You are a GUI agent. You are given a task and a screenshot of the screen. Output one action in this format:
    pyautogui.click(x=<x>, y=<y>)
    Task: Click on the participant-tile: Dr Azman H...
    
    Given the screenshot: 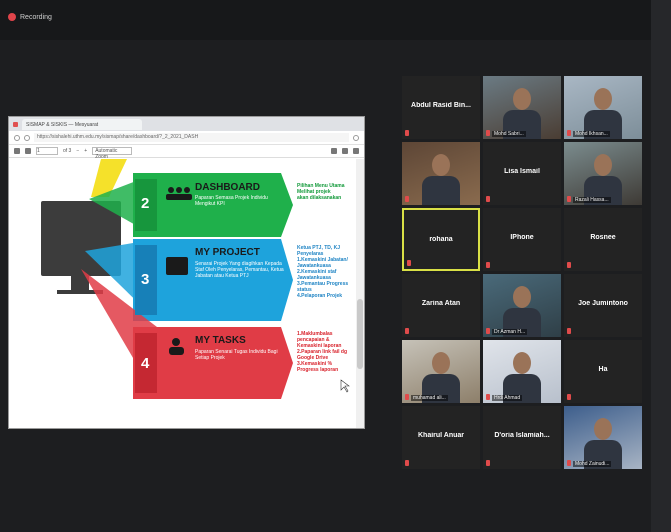 What is the action you would take?
    pyautogui.click(x=522, y=305)
    